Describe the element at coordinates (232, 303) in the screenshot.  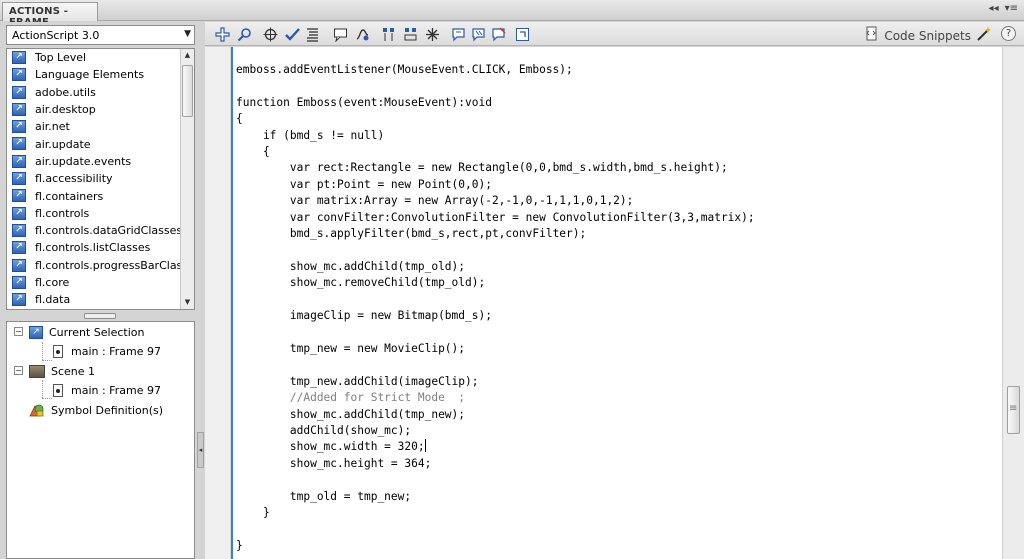
I see `gutter-highlight` at that location.